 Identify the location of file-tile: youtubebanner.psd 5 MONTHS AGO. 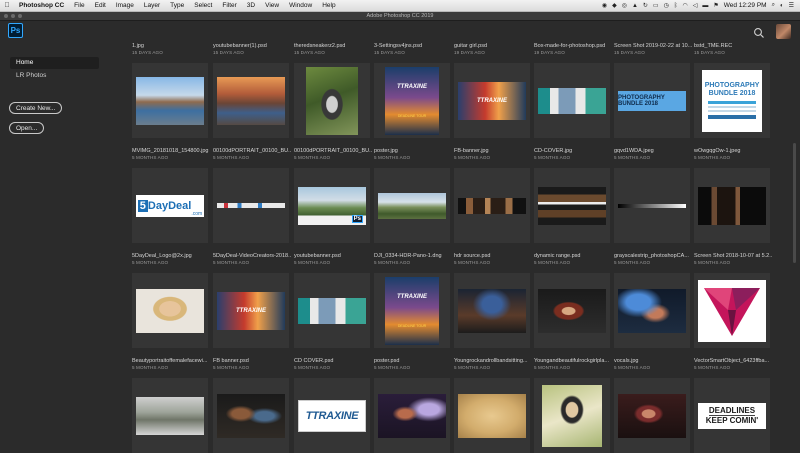
(333, 300).